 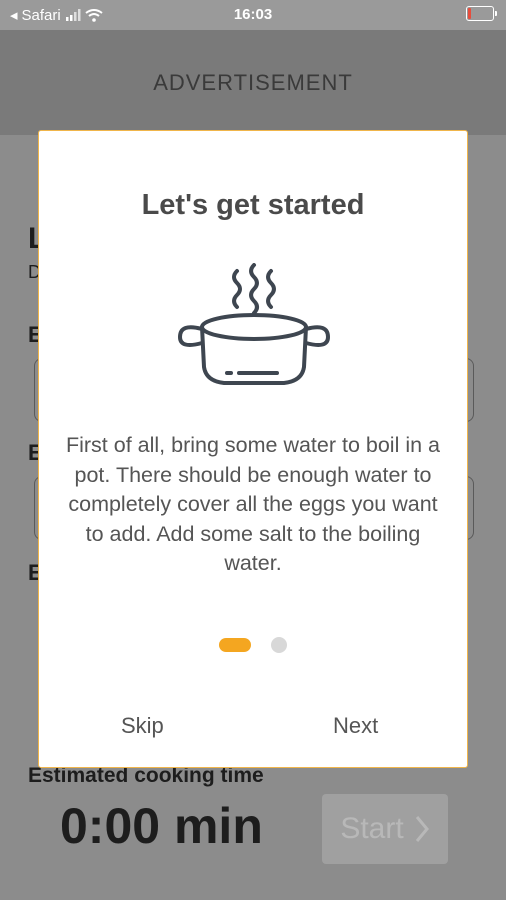 I want to click on status-bar: ◂ Safari 16:03, so click(x=253, y=15).